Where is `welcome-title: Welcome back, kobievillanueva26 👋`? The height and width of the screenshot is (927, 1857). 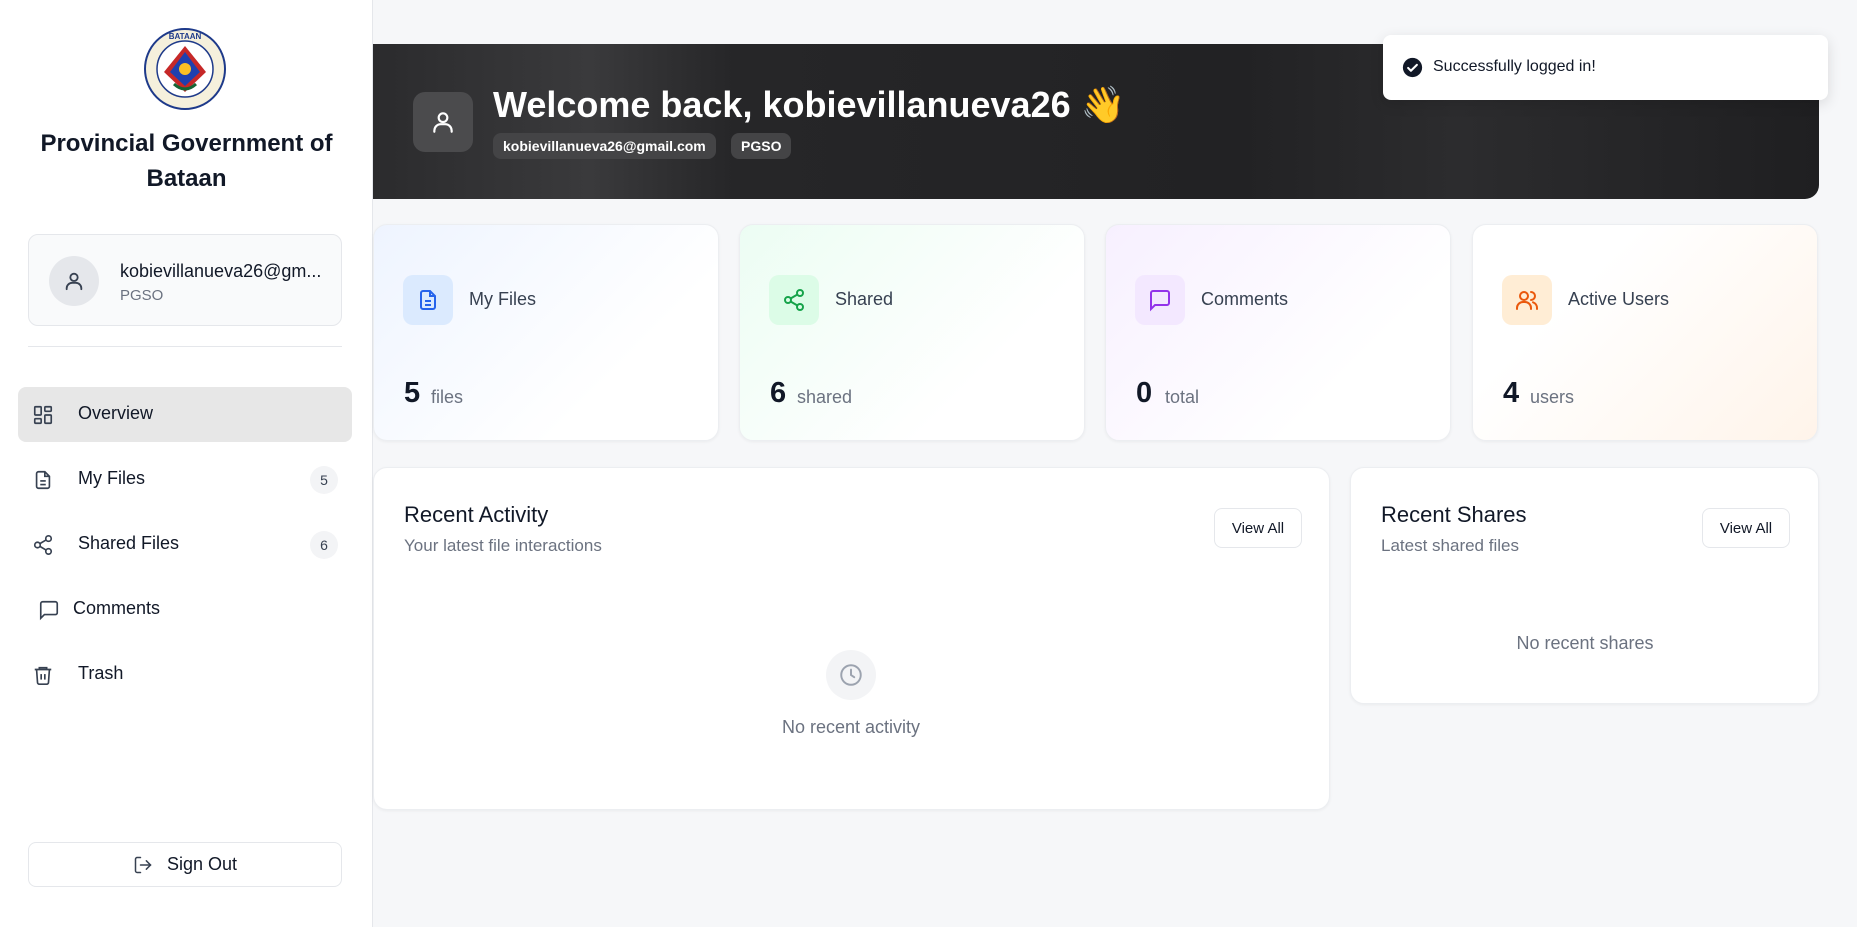 welcome-title: Welcome back, kobievillanueva26 👋 is located at coordinates (809, 104).